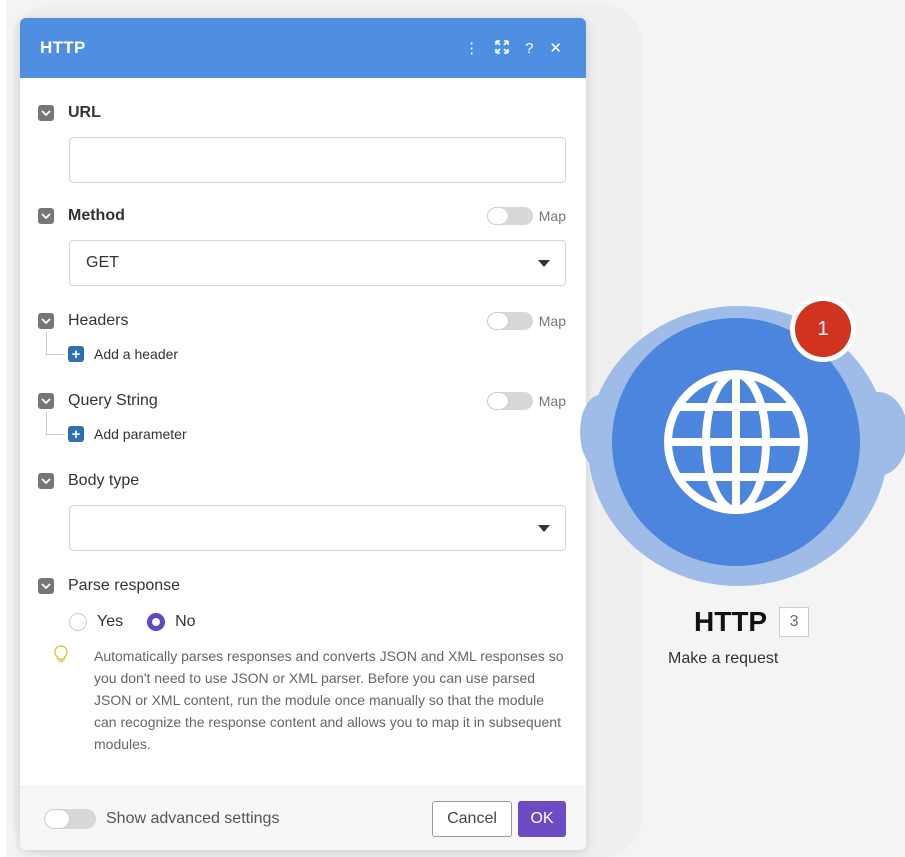  What do you see at coordinates (84, 112) in the screenshot?
I see `url-label: URL` at bounding box center [84, 112].